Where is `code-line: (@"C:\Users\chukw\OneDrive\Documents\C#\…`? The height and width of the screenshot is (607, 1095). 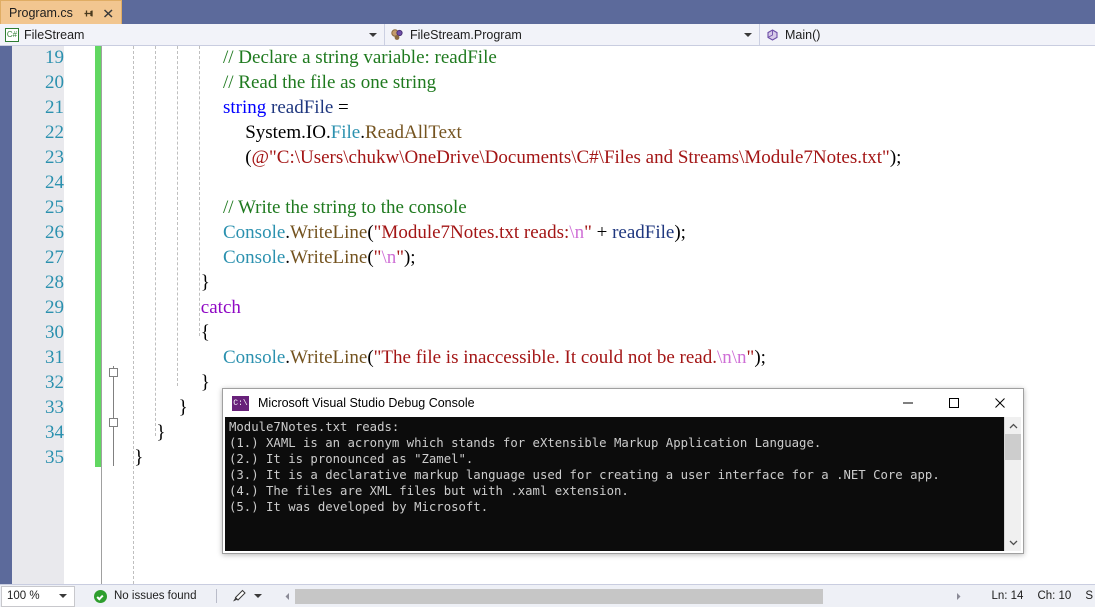
code-line: (@"C:\Users\chukw\OneDrive\Documents\C#\… is located at coordinates (547, 157).